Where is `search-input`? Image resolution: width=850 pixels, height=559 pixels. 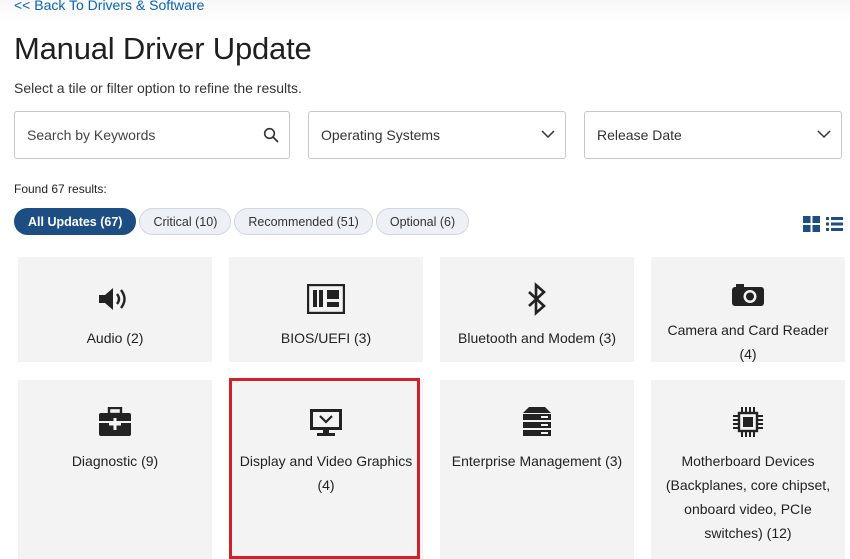
search-input is located at coordinates (142, 135).